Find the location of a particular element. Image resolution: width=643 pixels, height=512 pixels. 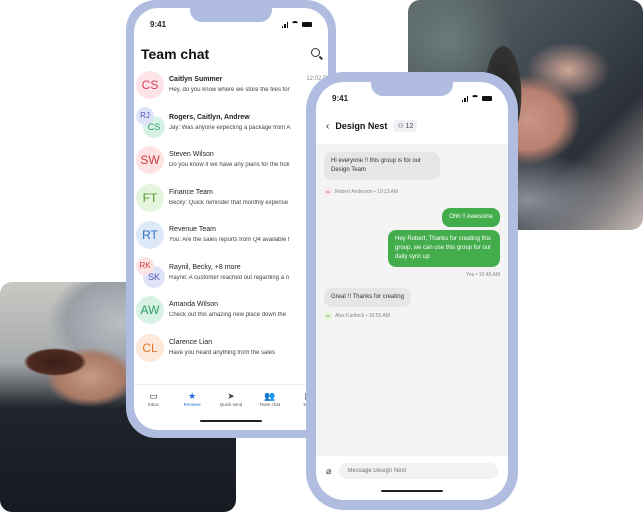

avatar: SW is located at coordinates (150, 160).